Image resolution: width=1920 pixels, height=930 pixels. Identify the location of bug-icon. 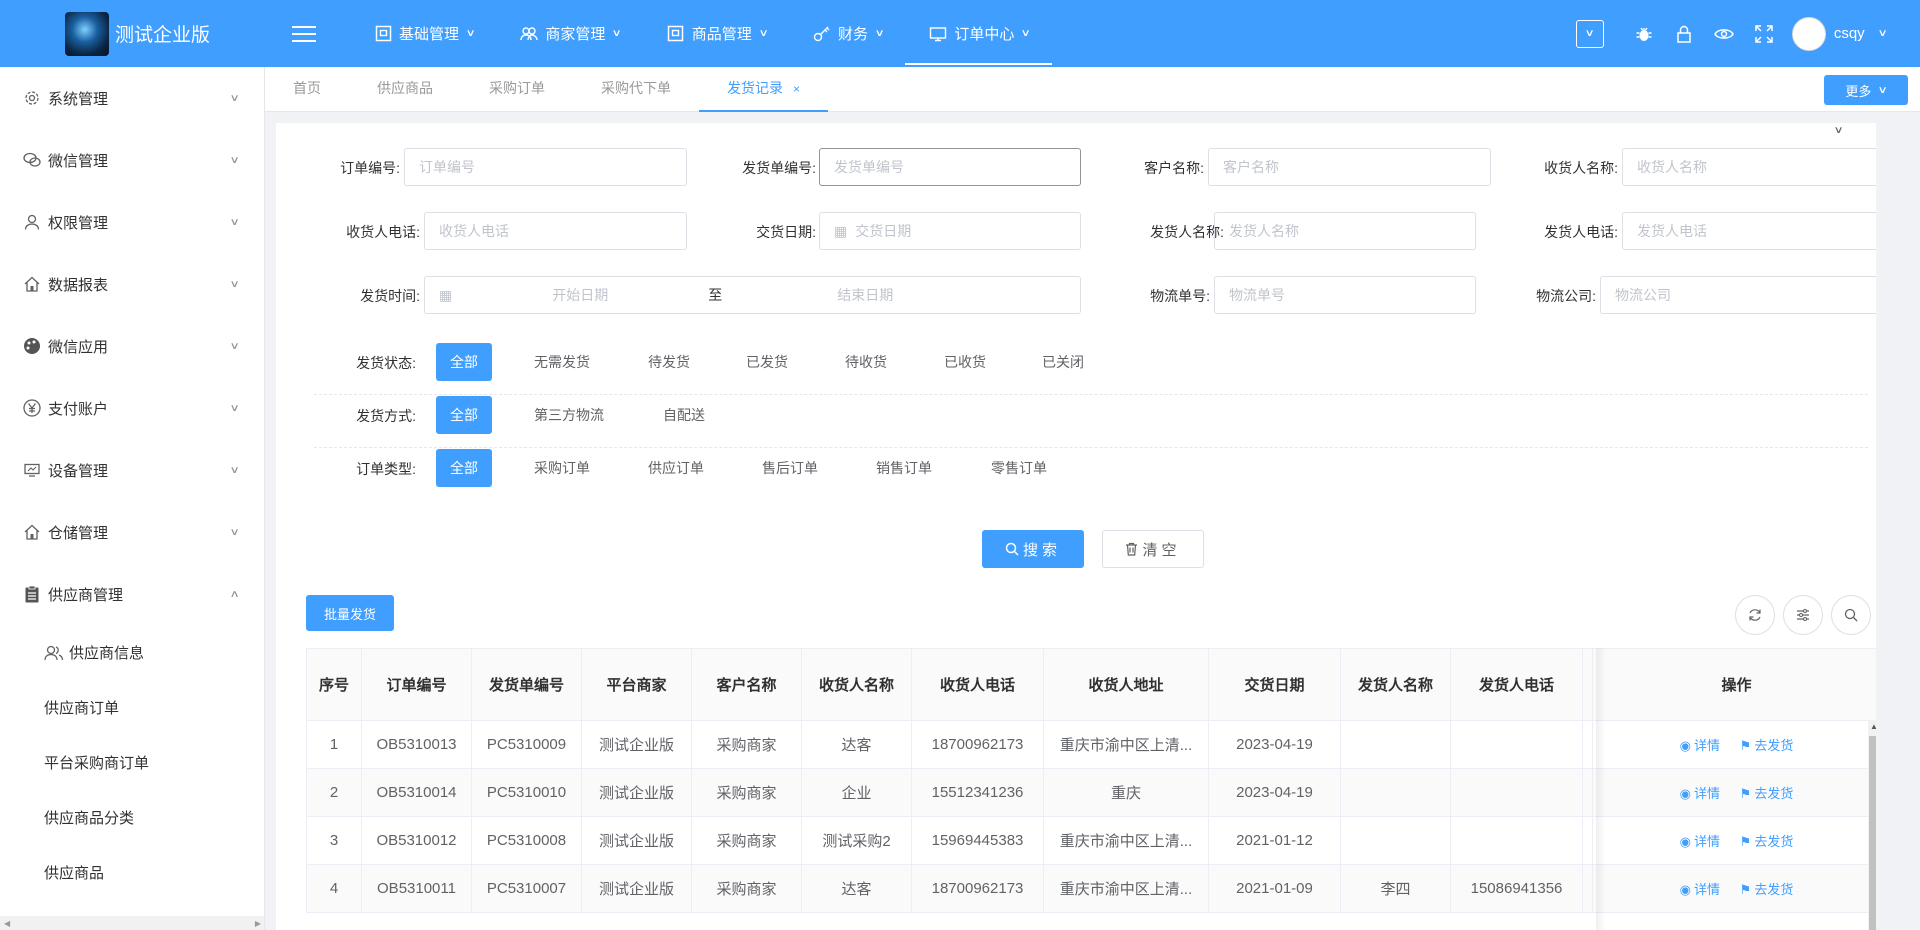
(1644, 34).